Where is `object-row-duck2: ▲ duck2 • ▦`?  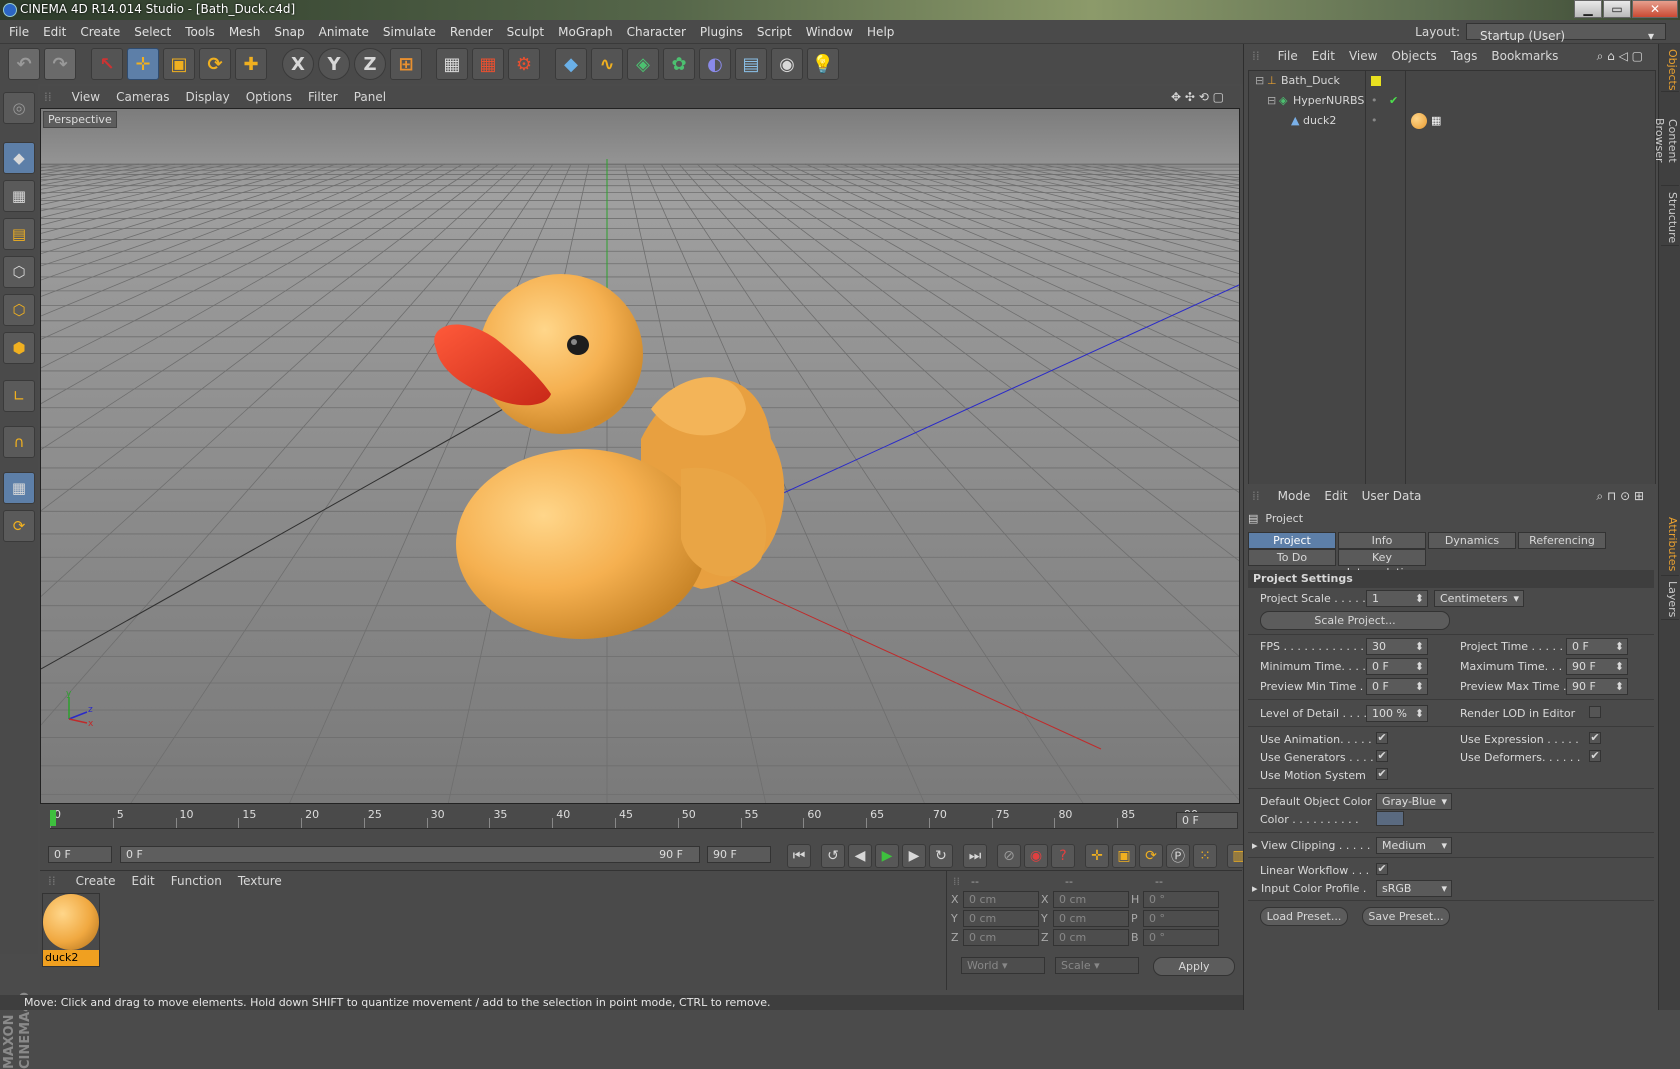 object-row-duck2: ▲ duck2 • ▦ is located at coordinates (1452, 121).